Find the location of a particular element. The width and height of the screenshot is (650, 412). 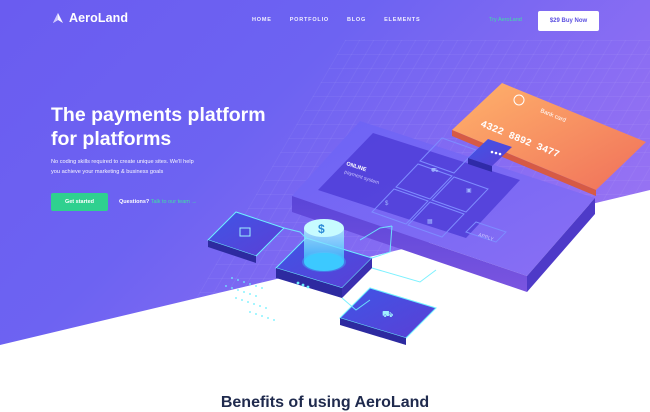

benefits-heading: Benefits of using AeroLand is located at coordinates (325, 402).